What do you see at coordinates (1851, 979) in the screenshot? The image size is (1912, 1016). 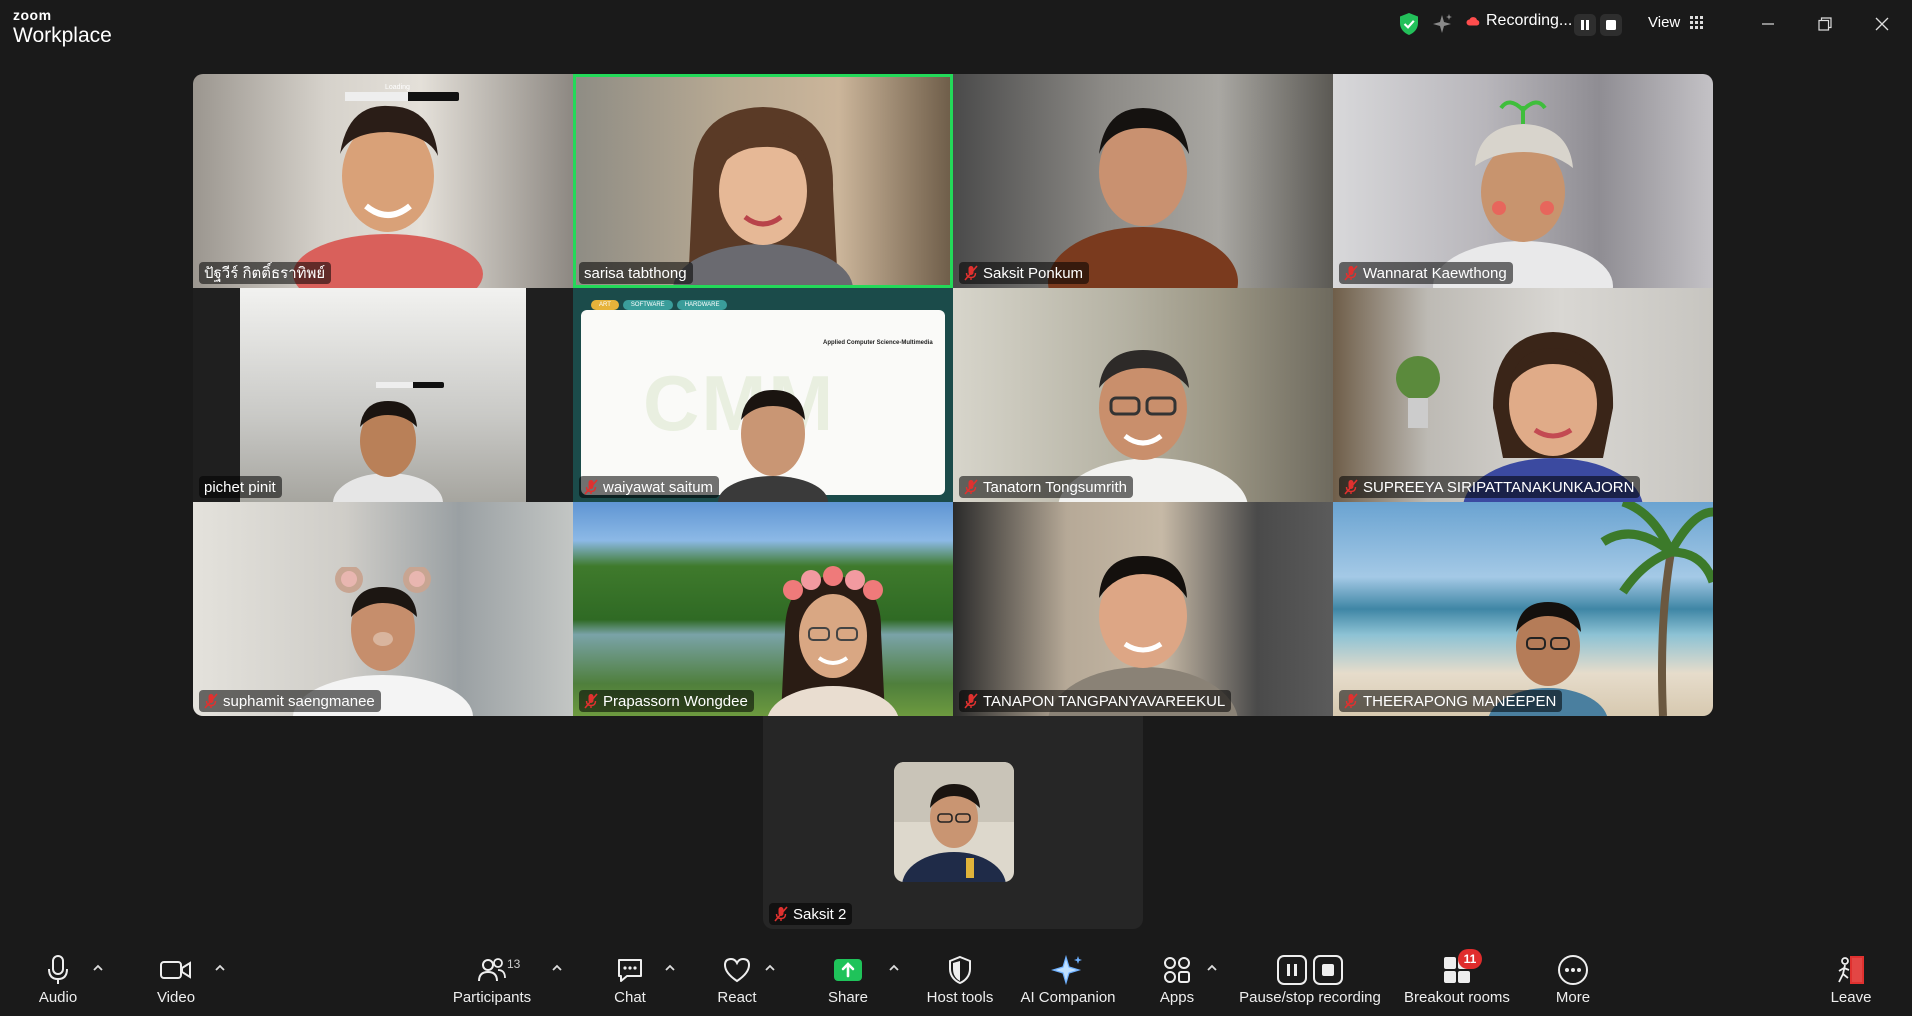 I see `leave-button: Leave` at bounding box center [1851, 979].